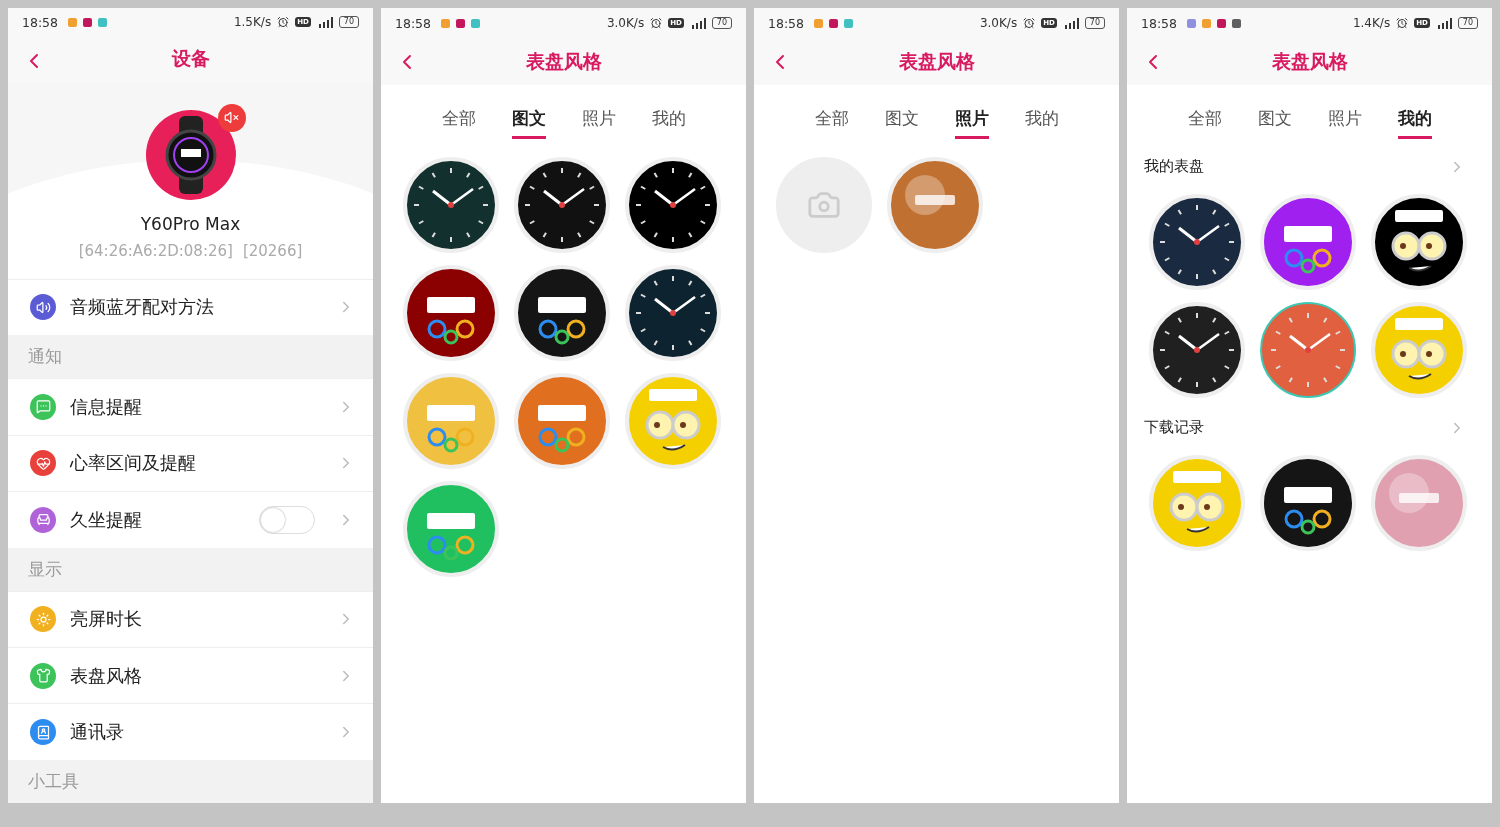  Describe the element at coordinates (1174, 166) in the screenshot. I see `group-title: 我的表盘` at that location.